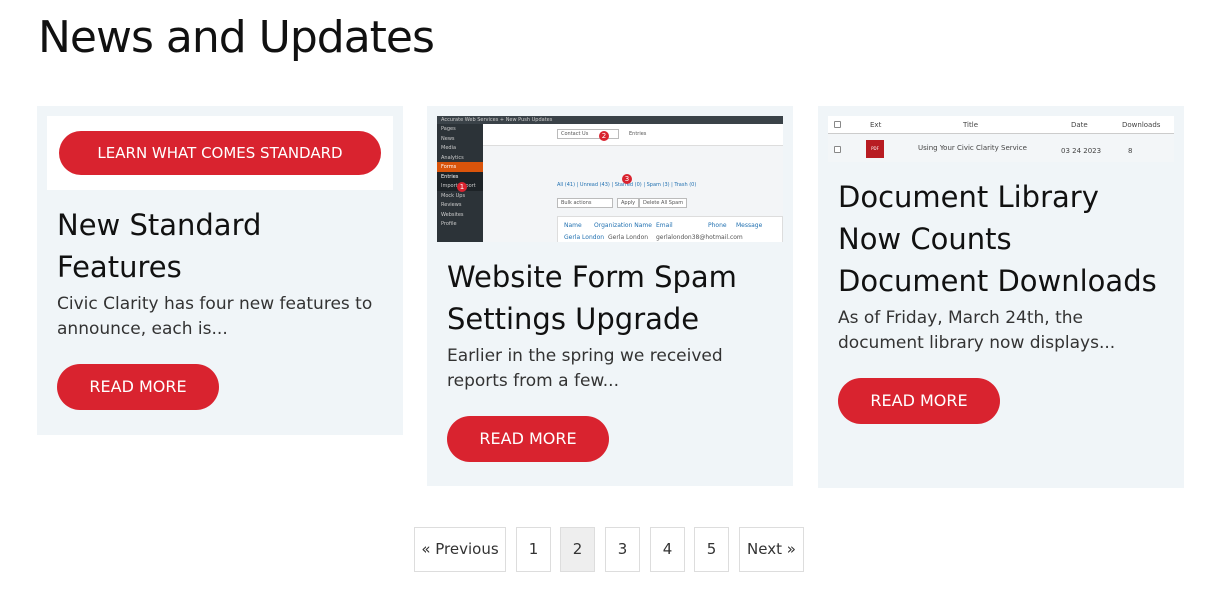 The width and height of the screenshot is (1219, 589). What do you see at coordinates (1130, 151) in the screenshot?
I see `doc-cell: 8` at bounding box center [1130, 151].